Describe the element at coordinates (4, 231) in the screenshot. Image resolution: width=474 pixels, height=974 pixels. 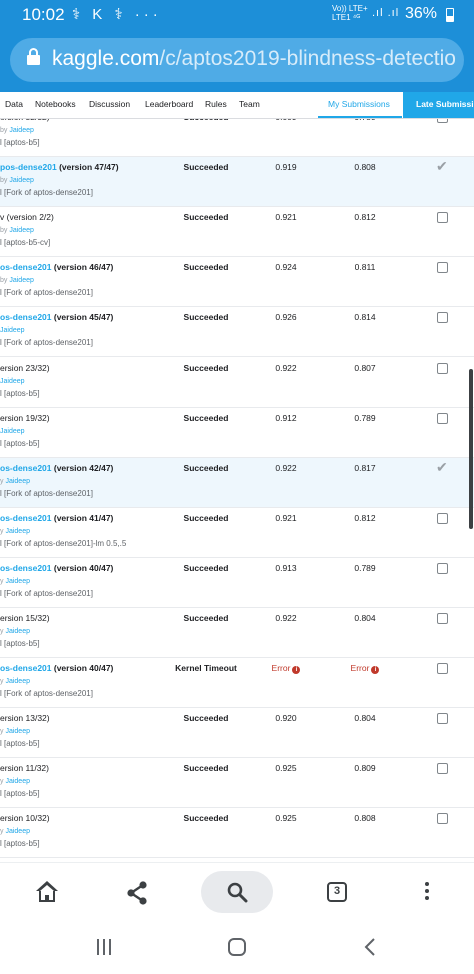
I see `author-prefix: by` at that location.